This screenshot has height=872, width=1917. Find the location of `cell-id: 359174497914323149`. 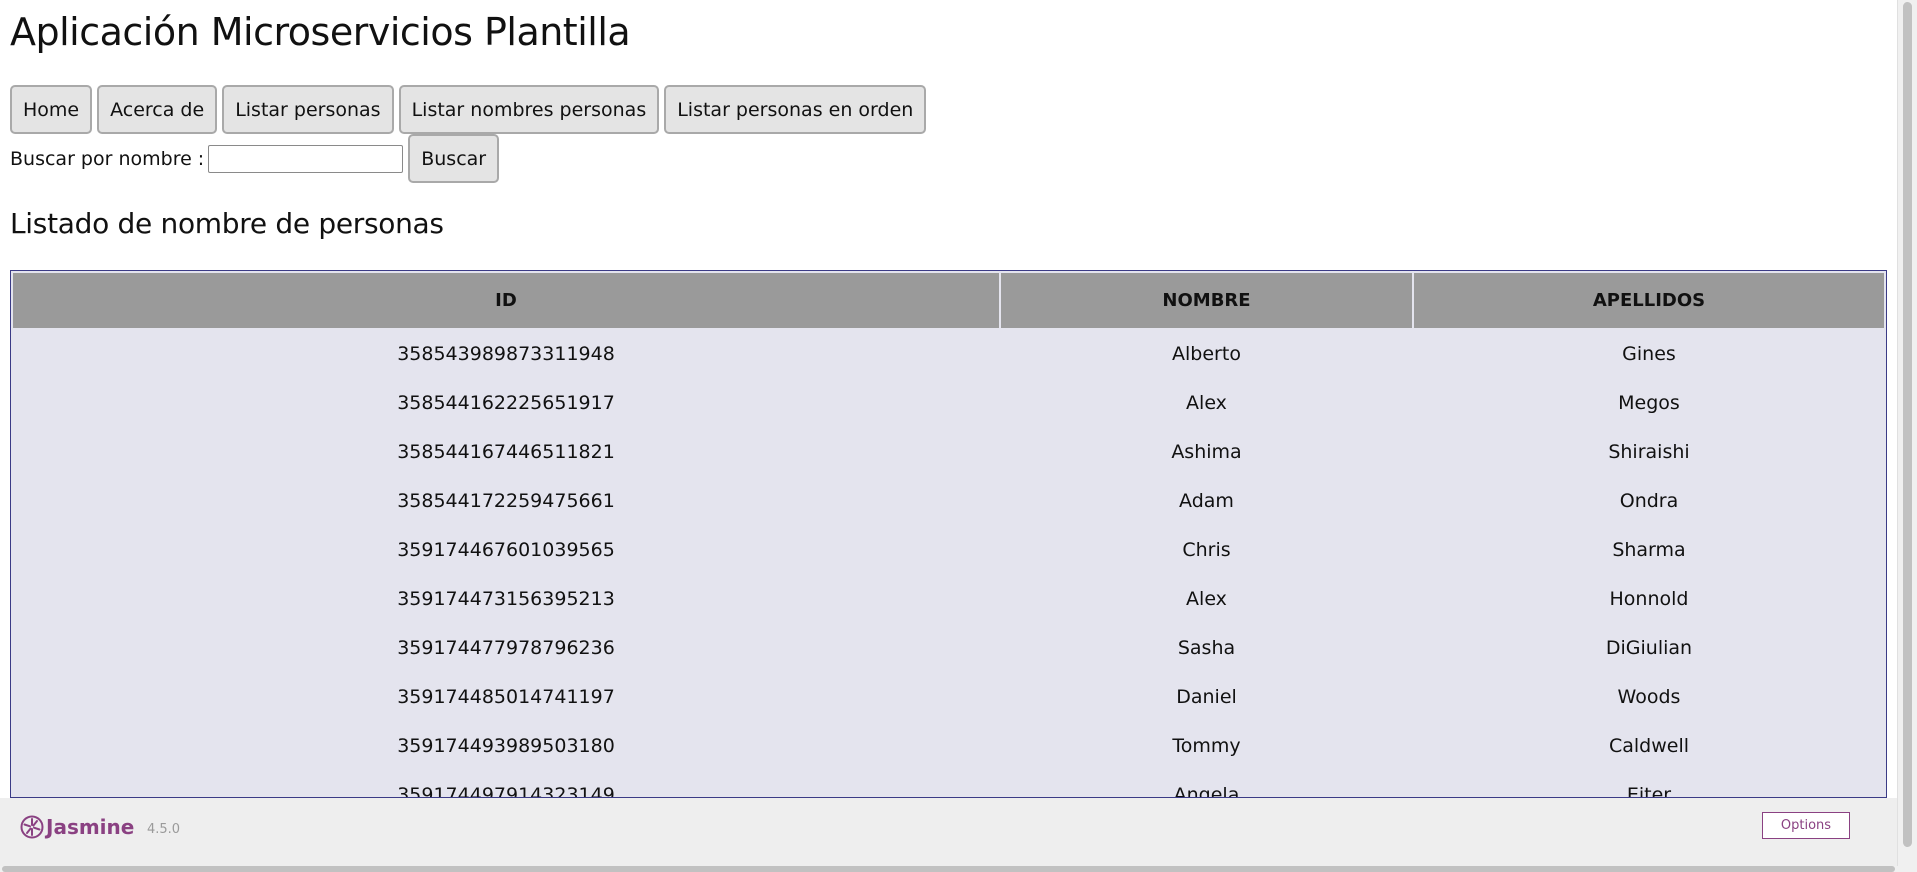

cell-id: 359174497914323149 is located at coordinates (506, 784).